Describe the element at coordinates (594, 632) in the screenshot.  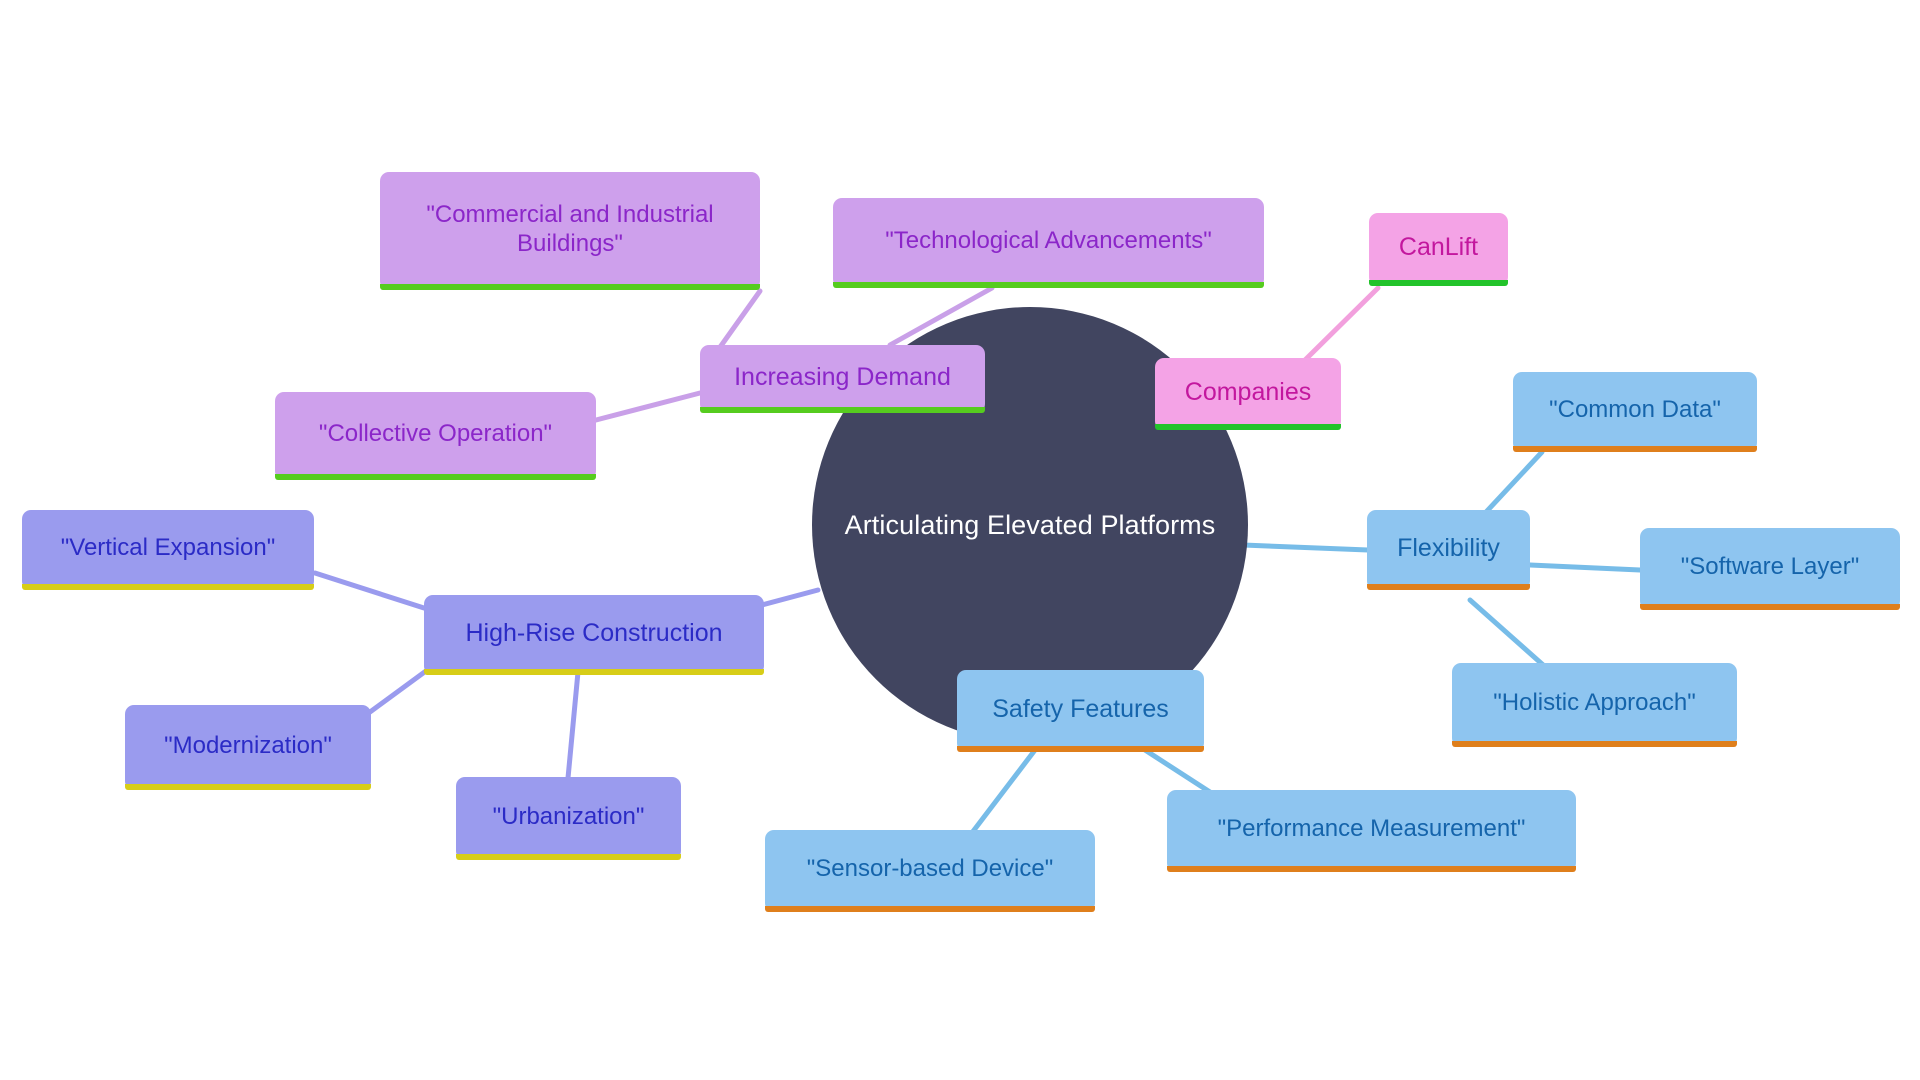
I see `node-high-rise-construction-label: High-Rise Construction` at that location.